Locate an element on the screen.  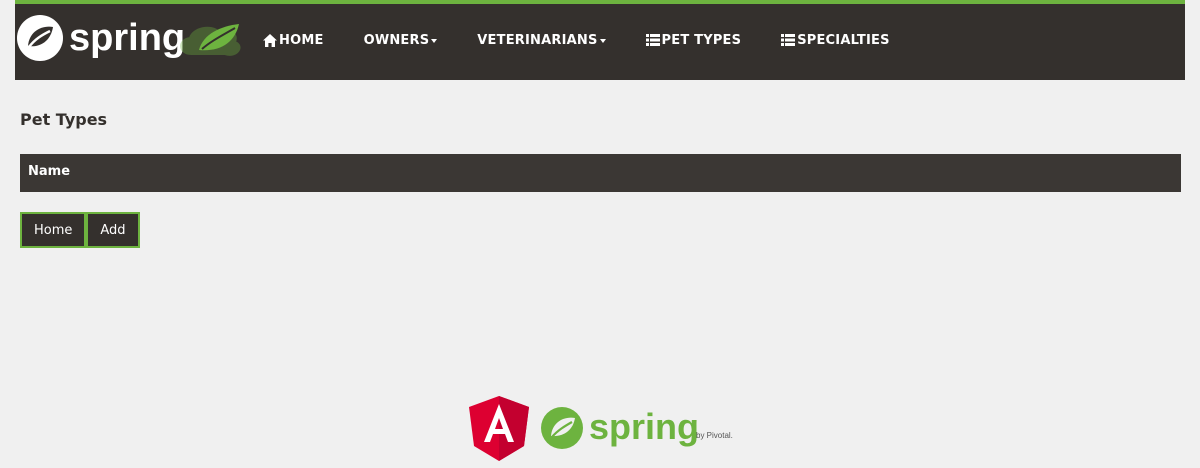
nav-owners-dropdown: OWNERS is located at coordinates (411, 40).